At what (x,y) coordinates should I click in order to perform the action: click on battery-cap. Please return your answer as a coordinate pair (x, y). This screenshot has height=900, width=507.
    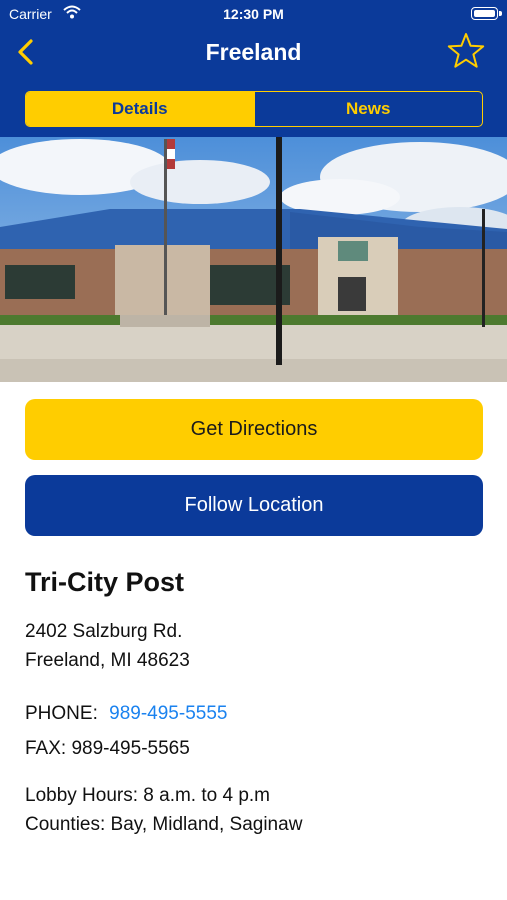
    Looking at the image, I should click on (500, 13).